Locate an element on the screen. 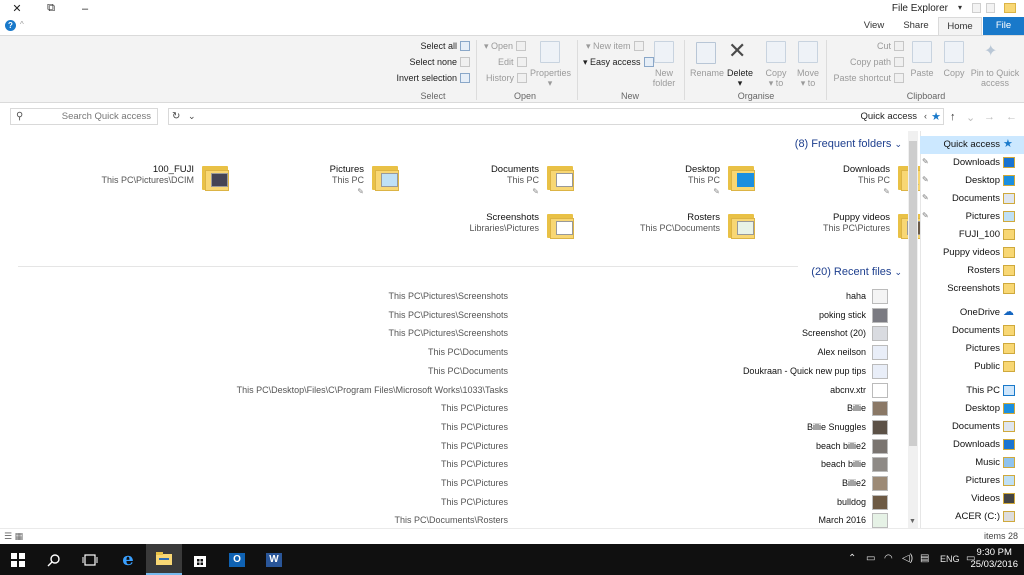 This screenshot has height=575, width=1024. recent-file-row: This PC\Pictures beach billie is located at coordinates (450, 465).